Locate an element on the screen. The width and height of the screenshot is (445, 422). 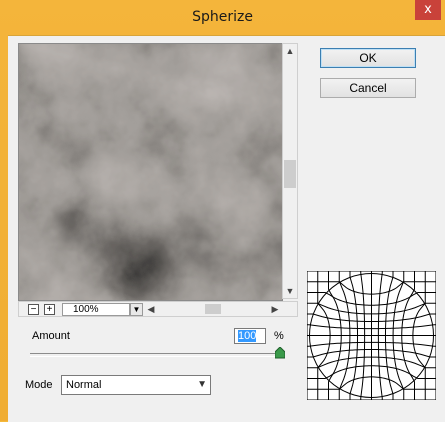
amount-input: 100 is located at coordinates (250, 336).